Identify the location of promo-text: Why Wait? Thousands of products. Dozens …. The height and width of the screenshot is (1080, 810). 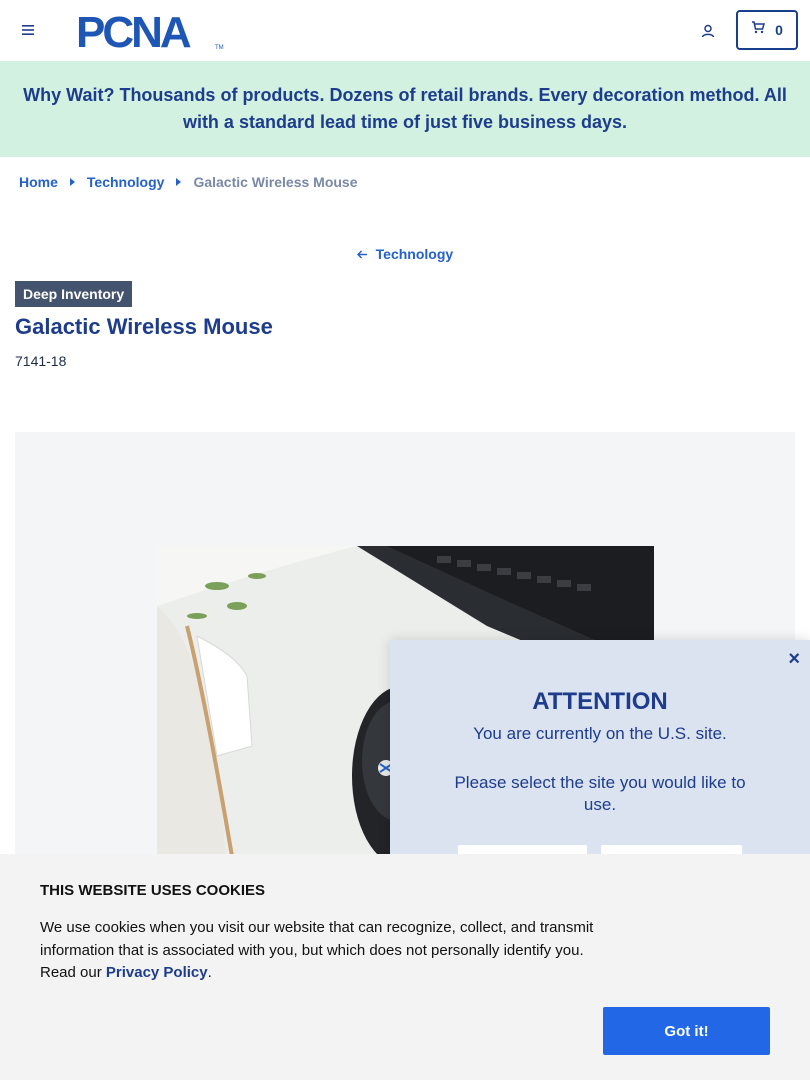
(405, 108).